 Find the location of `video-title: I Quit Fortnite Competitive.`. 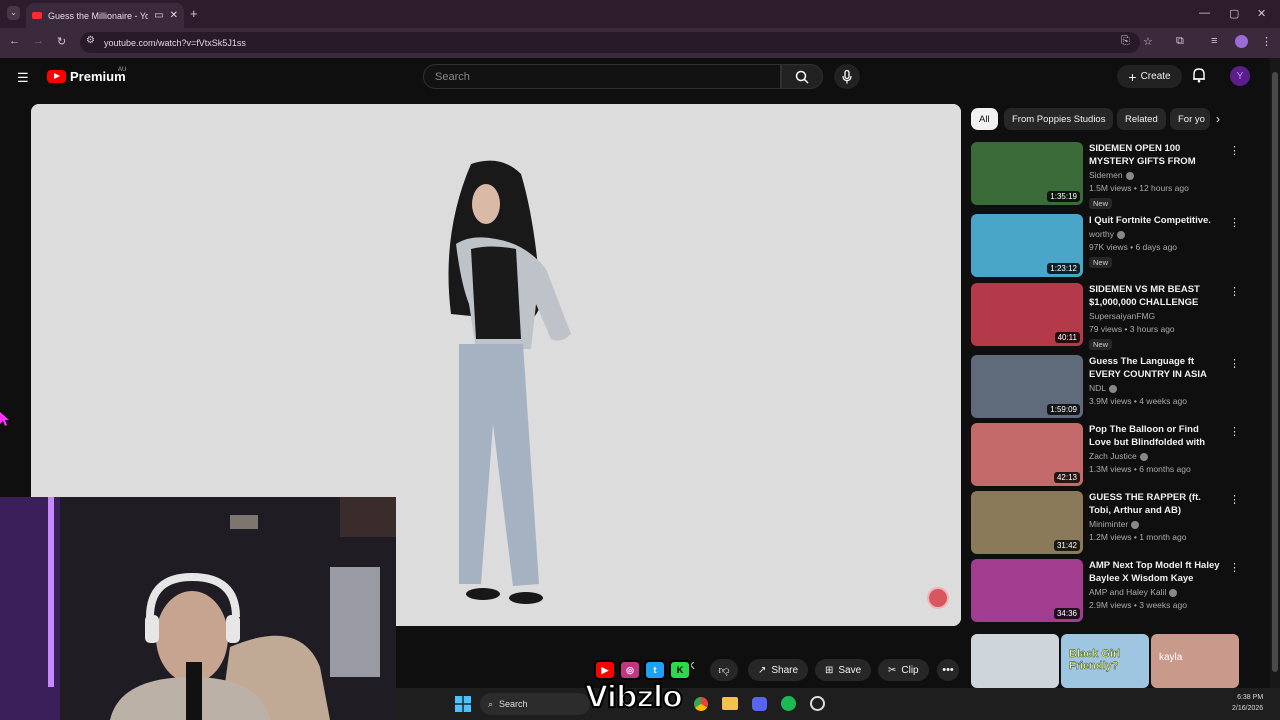

video-title: I Quit Fortnite Competitive. is located at coordinates (1155, 220).